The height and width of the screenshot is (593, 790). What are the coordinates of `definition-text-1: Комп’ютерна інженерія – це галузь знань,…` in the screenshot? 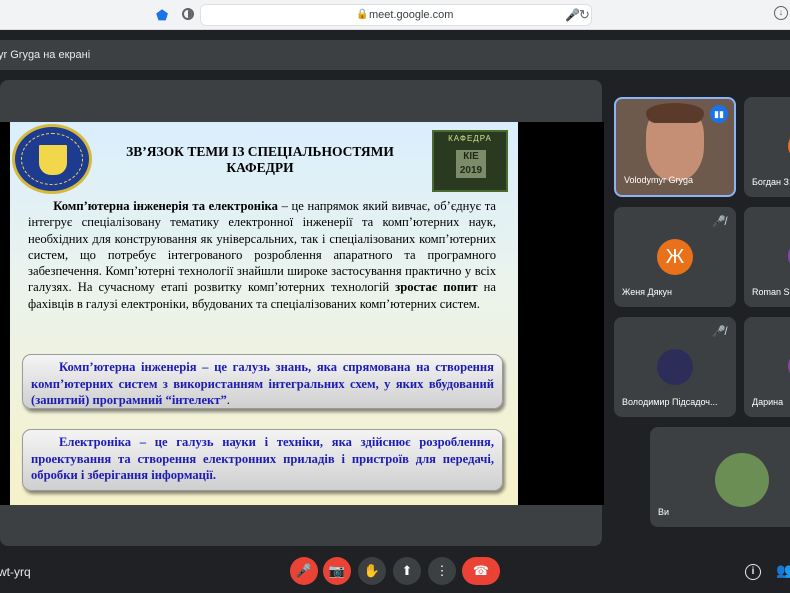 It's located at (262, 383).